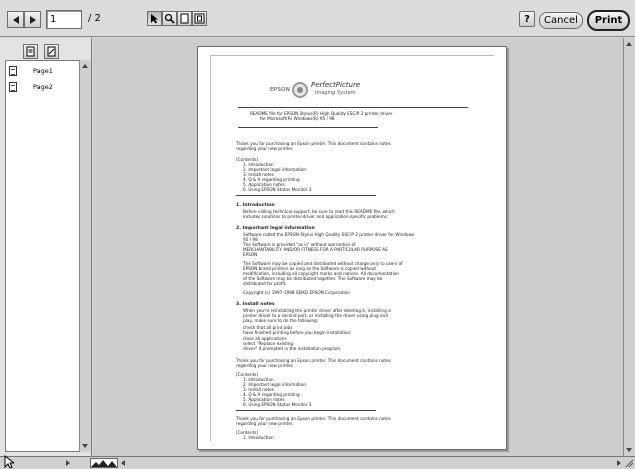  I want to click on page-icon, so click(30, 51).